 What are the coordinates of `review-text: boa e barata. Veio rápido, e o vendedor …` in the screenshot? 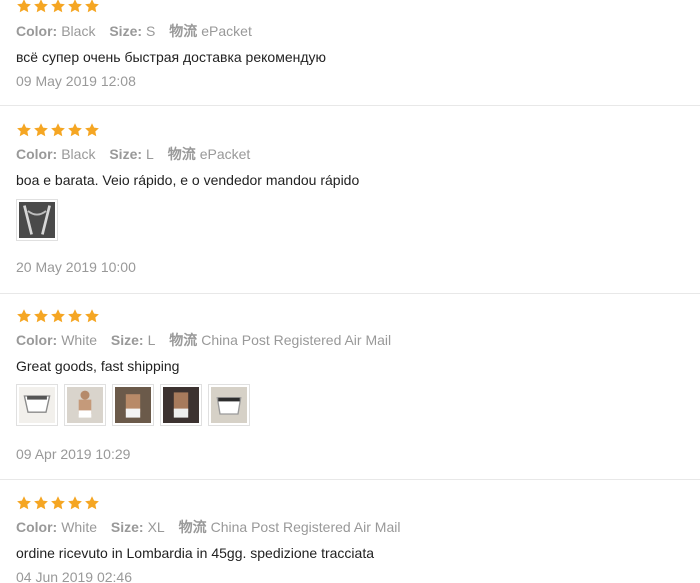 It's located at (188, 180).